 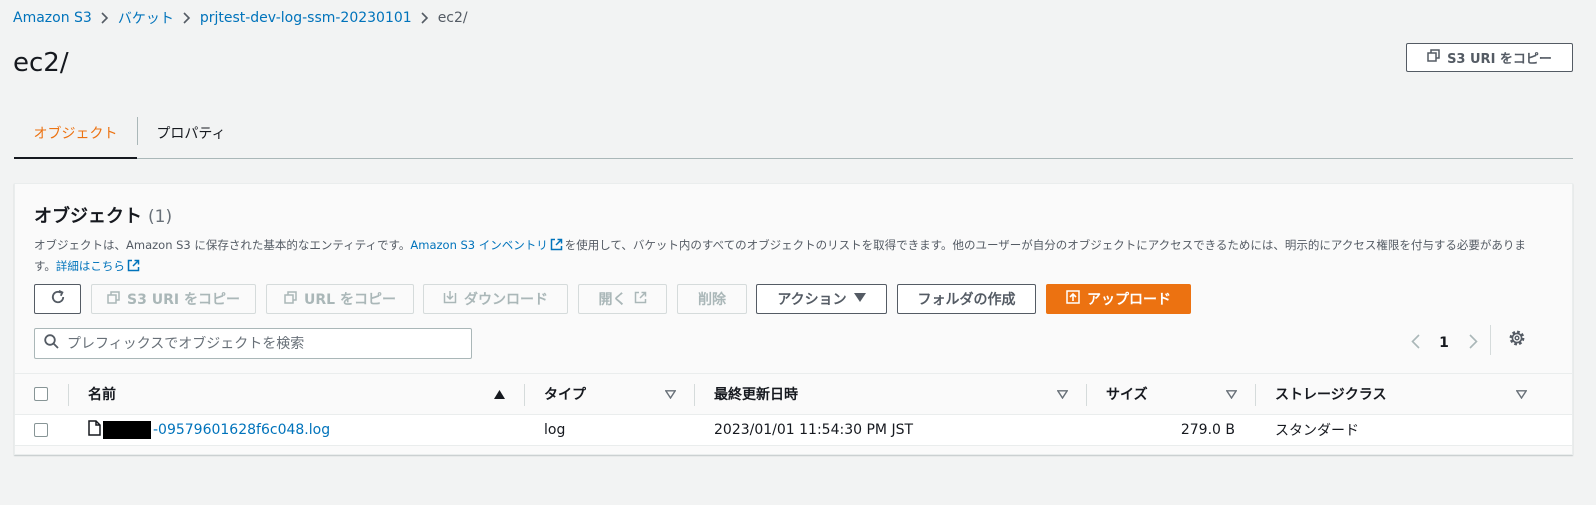 I want to click on open-button: 開く, so click(x=622, y=299).